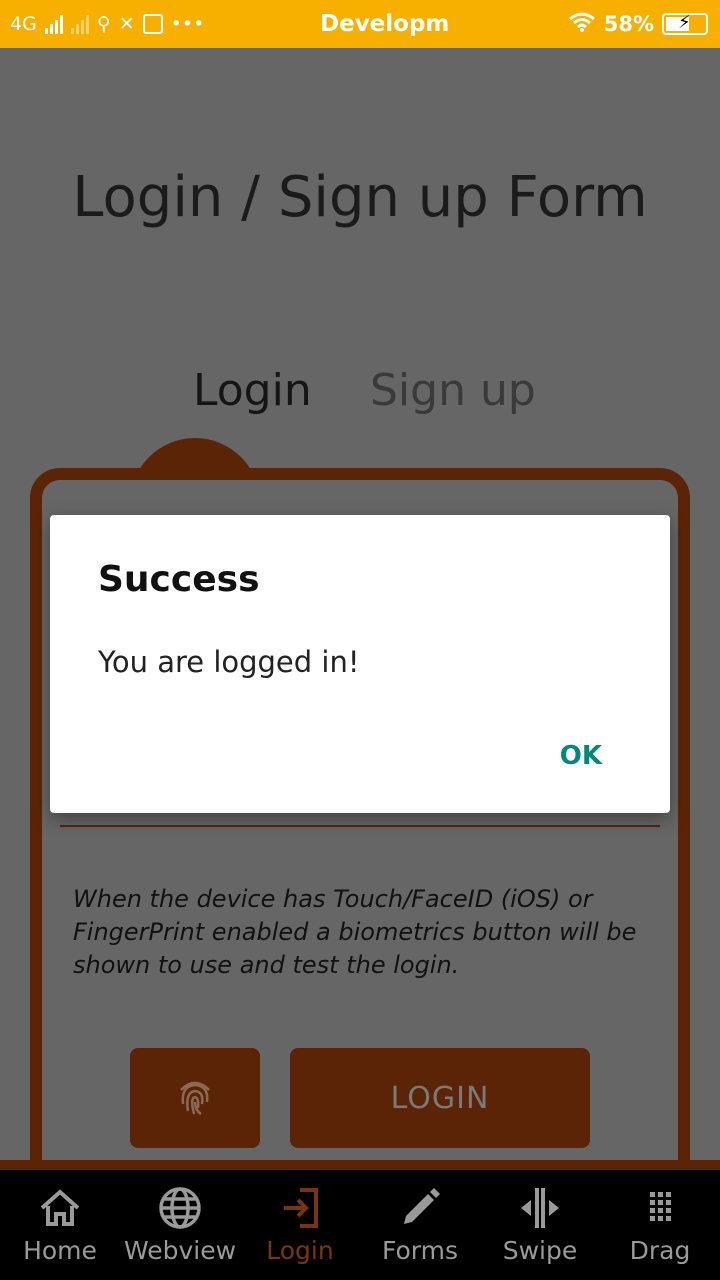 The width and height of the screenshot is (720, 1280). What do you see at coordinates (685, 23) in the screenshot?
I see `battery-icon: ⚡` at bounding box center [685, 23].